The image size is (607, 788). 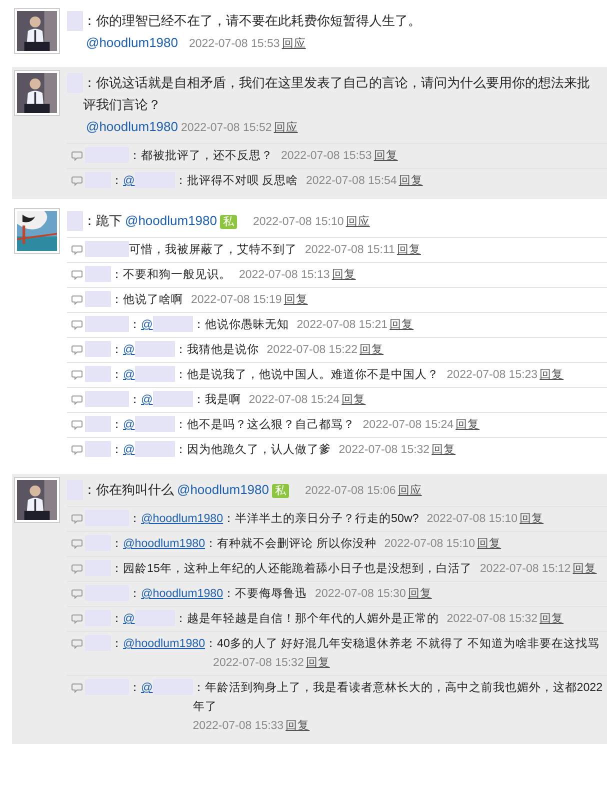 What do you see at coordinates (102, 220) in the screenshot?
I see `comment-text: ：跪下` at bounding box center [102, 220].